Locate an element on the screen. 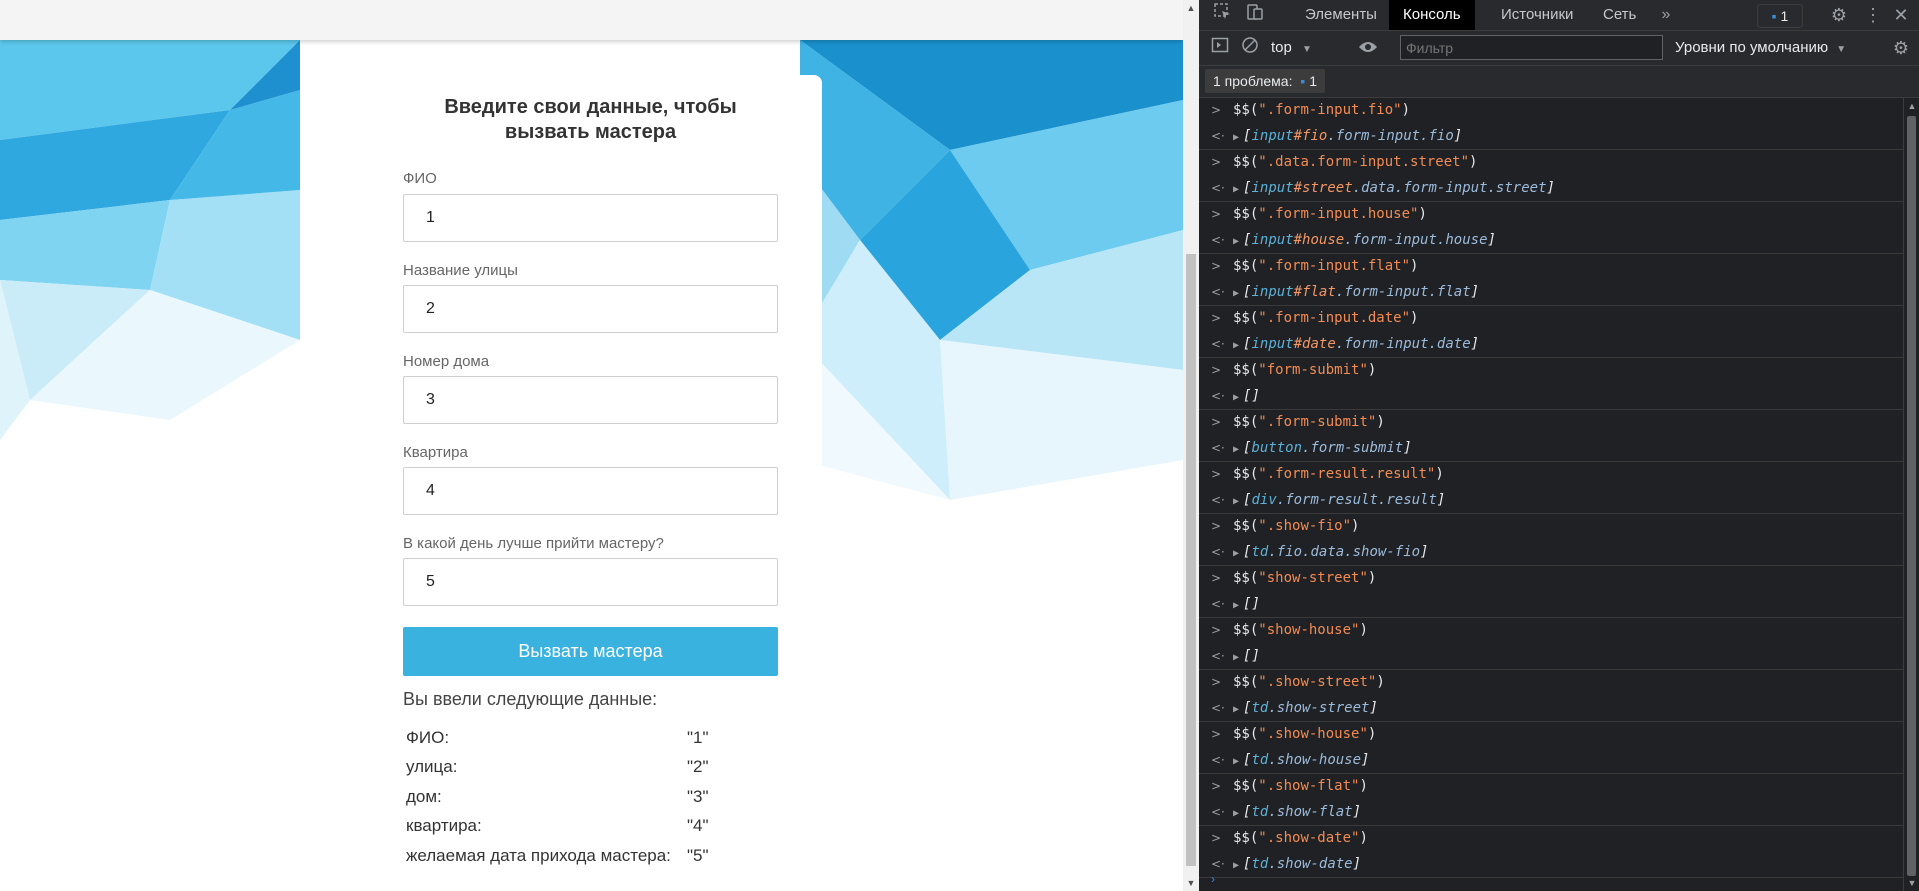 The width and height of the screenshot is (1919, 891). page-scrollbar: ▲ ▼ is located at coordinates (1191, 445).